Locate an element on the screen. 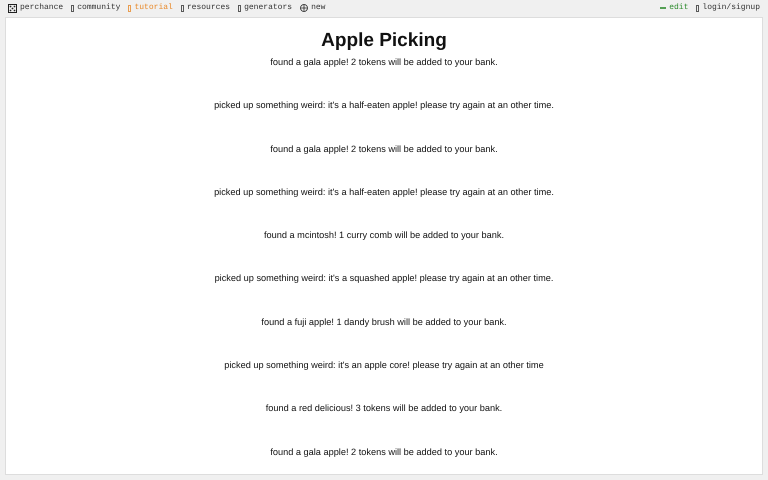 The width and height of the screenshot is (768, 480). dice-icon is located at coordinates (12, 8).